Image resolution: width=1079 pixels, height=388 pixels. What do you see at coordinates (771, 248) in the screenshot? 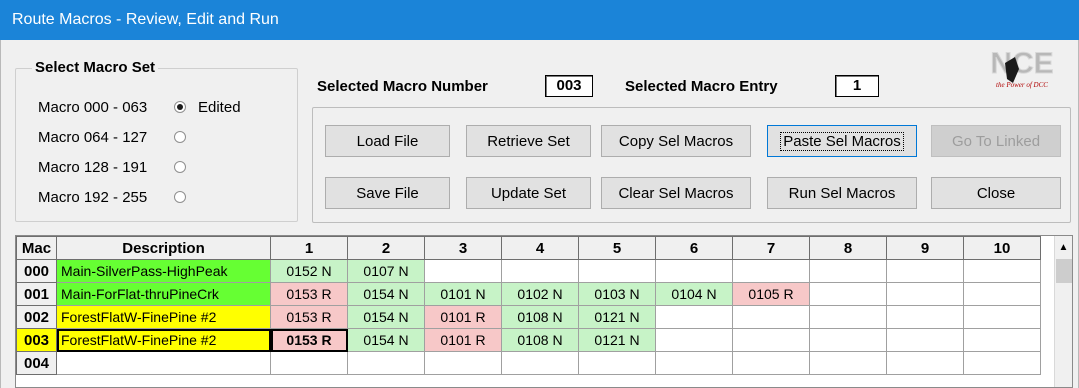
I see `column-header: 7` at bounding box center [771, 248].